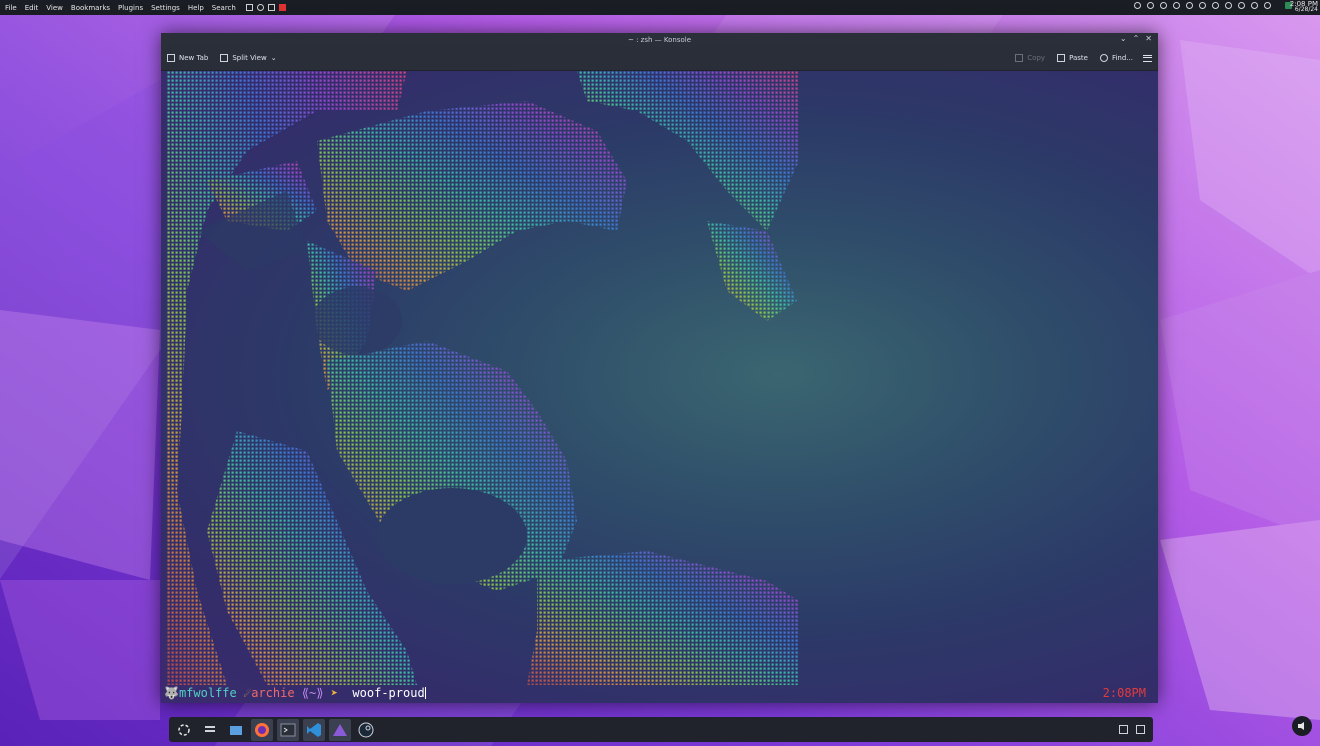 The height and width of the screenshot is (746, 1320). Describe the element at coordinates (1228, 5) in the screenshot. I see `display-icon` at that location.